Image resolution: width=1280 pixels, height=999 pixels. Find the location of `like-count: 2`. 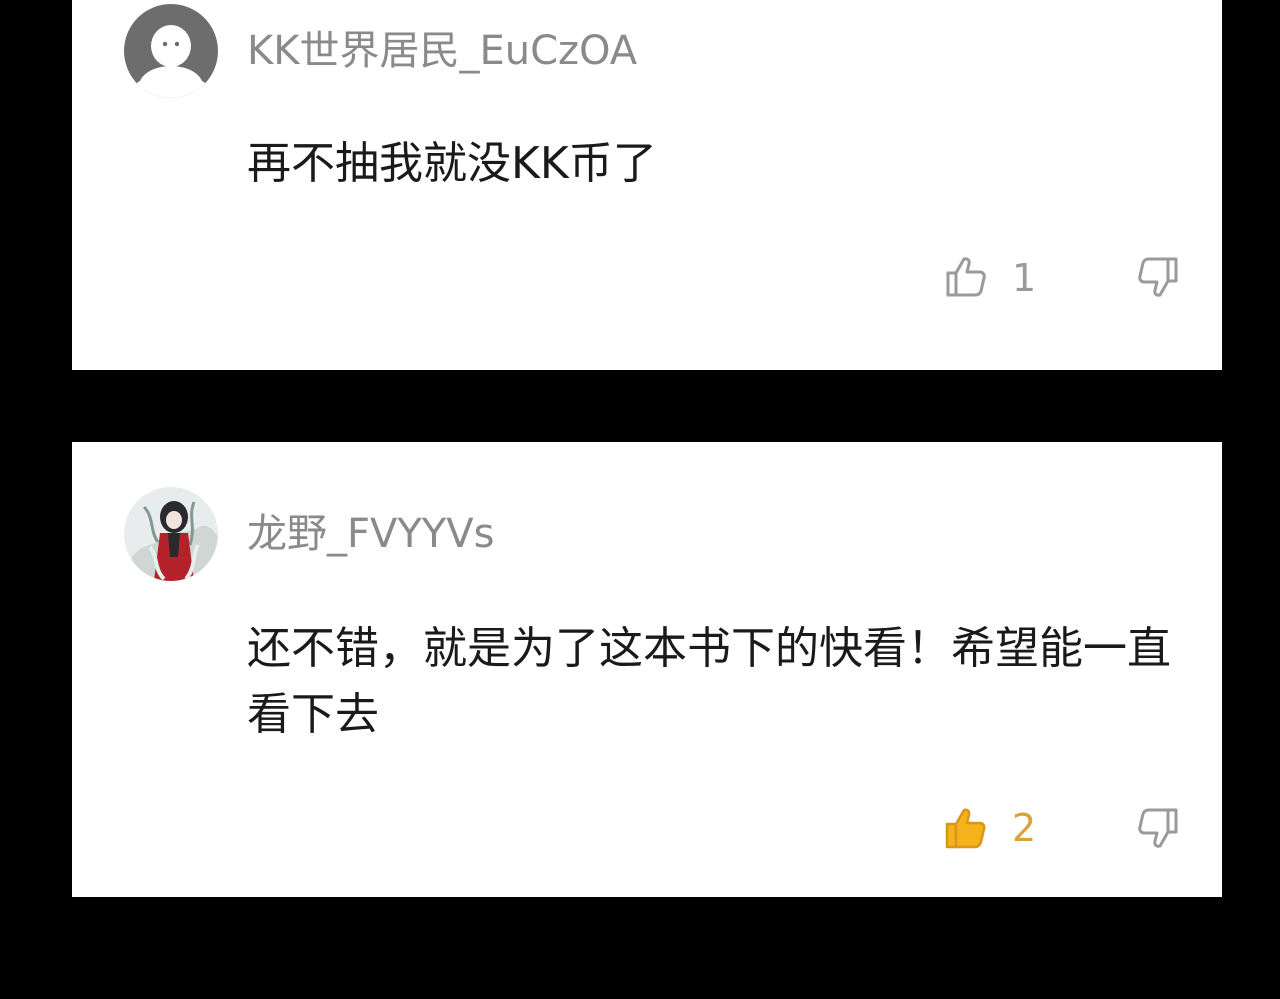

like-count: 2 is located at coordinates (1024, 828).